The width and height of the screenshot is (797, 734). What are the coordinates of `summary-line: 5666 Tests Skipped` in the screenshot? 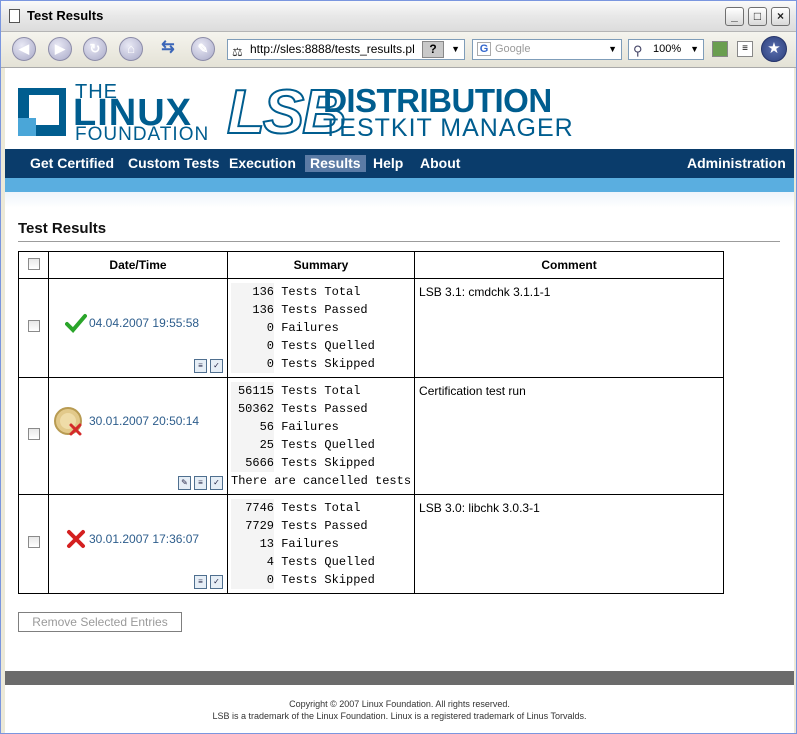 It's located at (321, 463).